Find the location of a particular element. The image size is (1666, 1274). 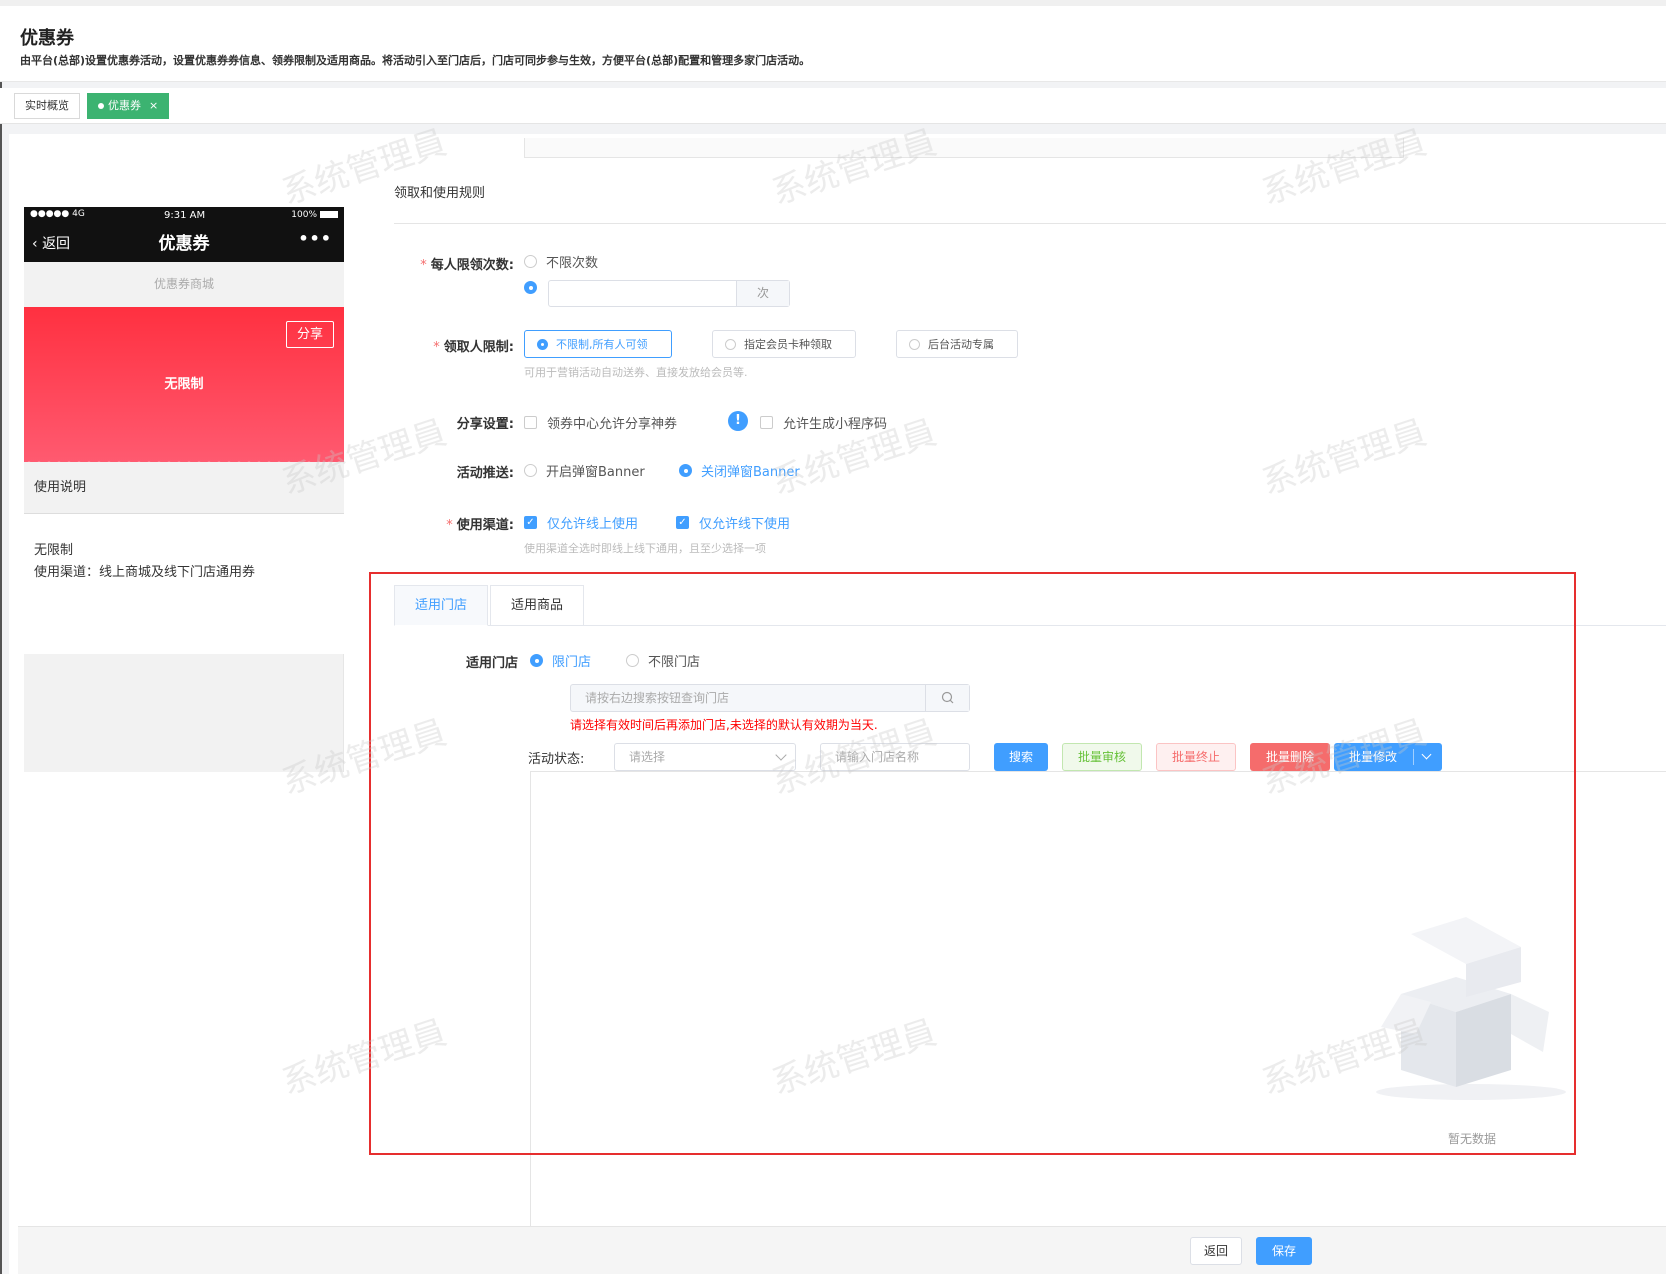

tab-label: 实时概览 is located at coordinates (47, 105).